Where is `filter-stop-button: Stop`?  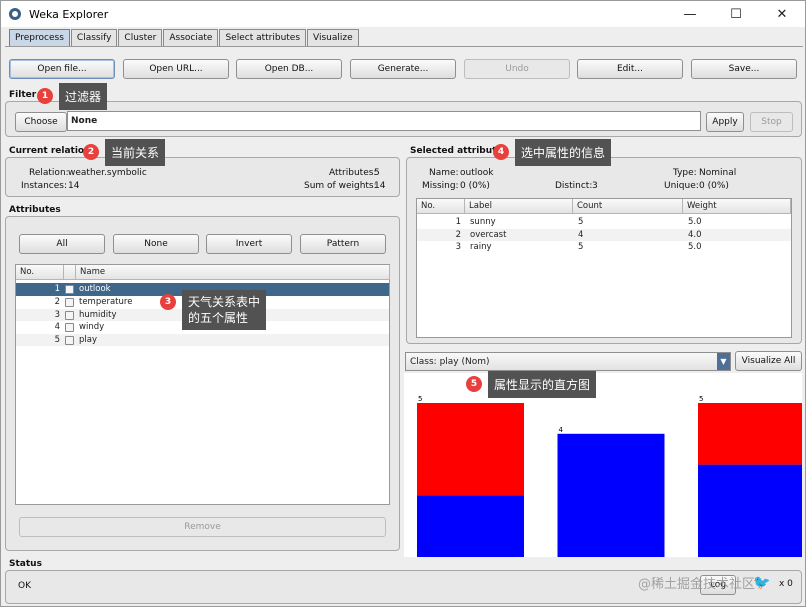 filter-stop-button: Stop is located at coordinates (771, 122).